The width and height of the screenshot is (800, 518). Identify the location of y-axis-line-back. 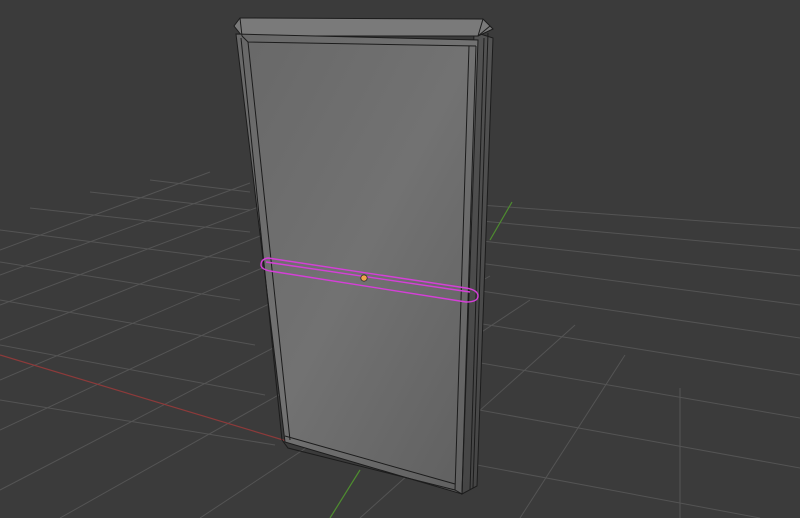
(501, 221).